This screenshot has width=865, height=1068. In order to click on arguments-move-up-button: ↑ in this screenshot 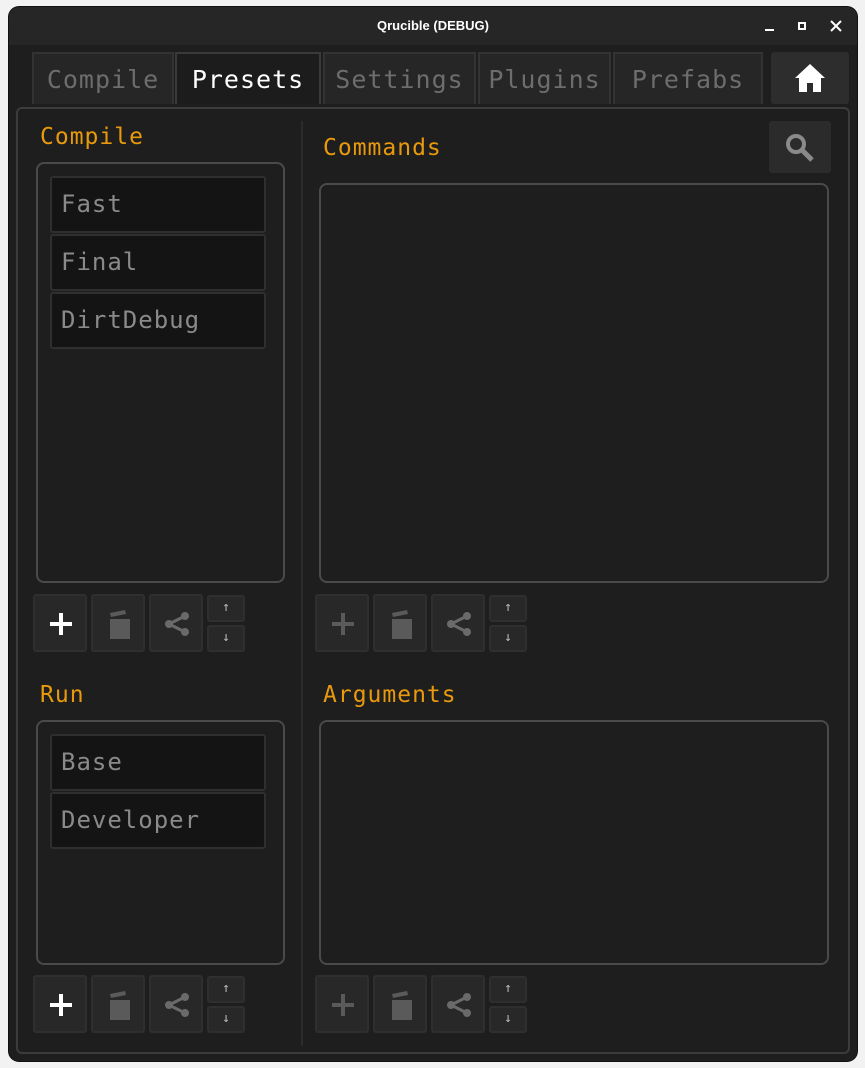, I will do `click(508, 989)`.